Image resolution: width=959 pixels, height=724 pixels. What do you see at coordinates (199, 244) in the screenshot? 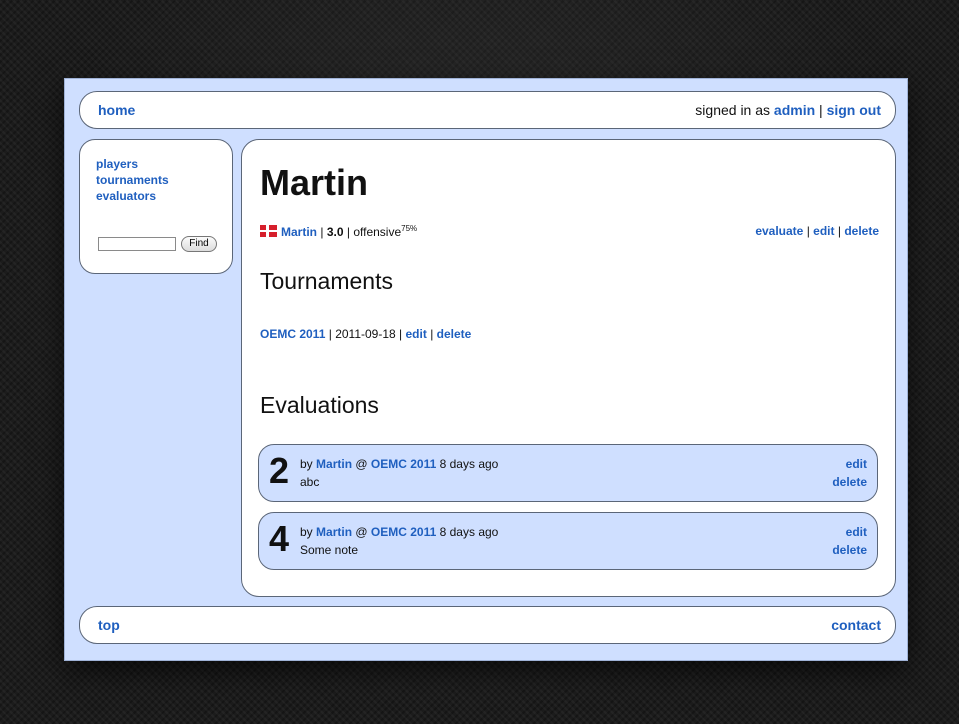
I see `find-button: Find` at bounding box center [199, 244].